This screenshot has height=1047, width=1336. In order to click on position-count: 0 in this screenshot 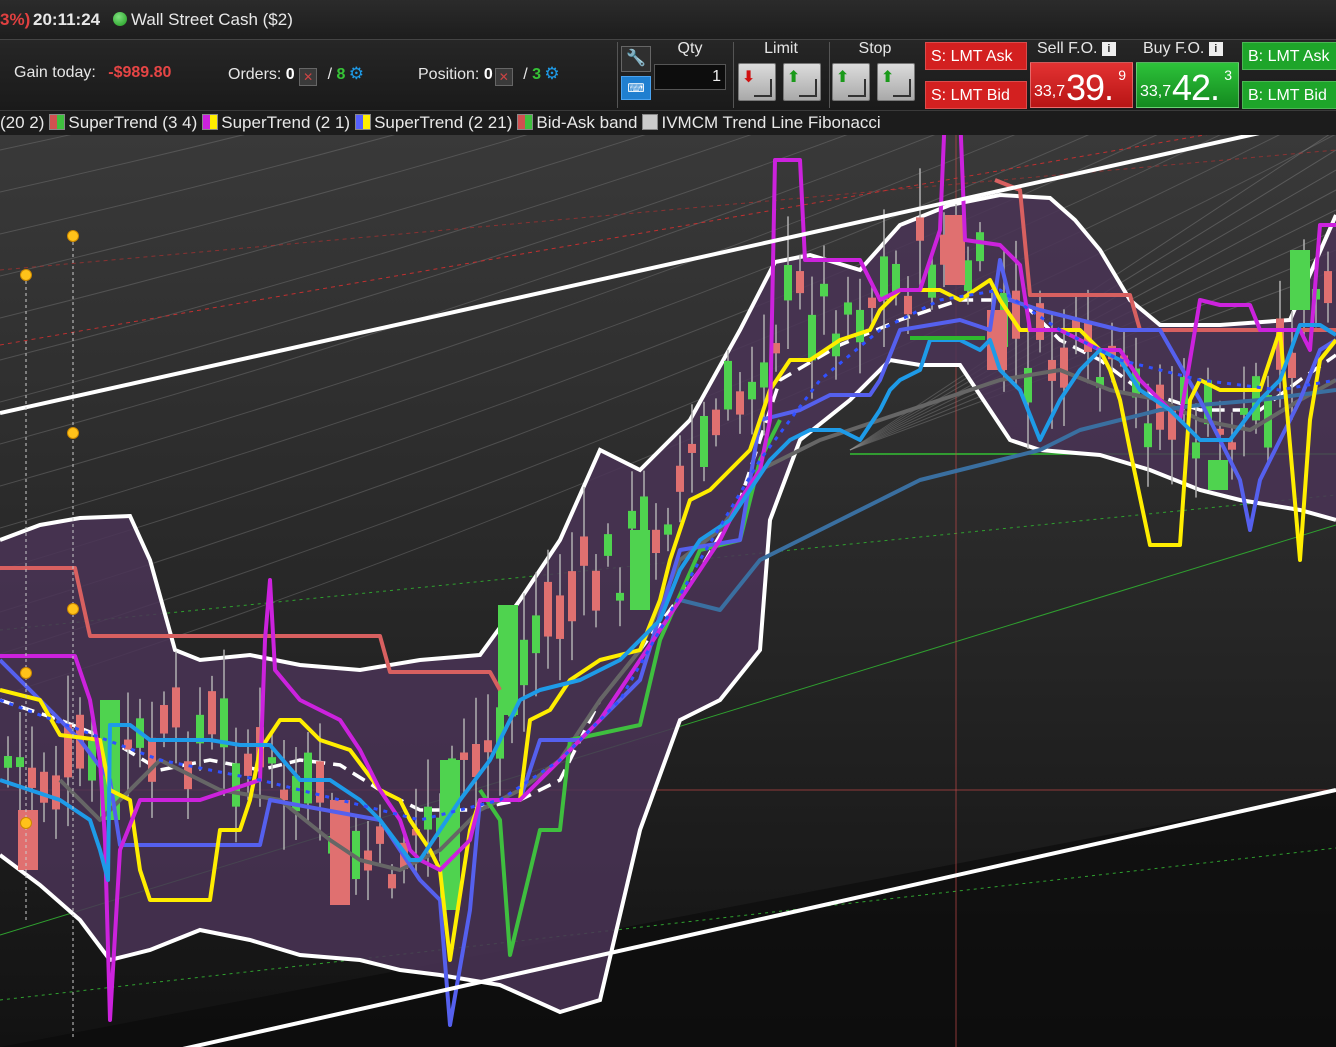, I will do `click(488, 74)`.